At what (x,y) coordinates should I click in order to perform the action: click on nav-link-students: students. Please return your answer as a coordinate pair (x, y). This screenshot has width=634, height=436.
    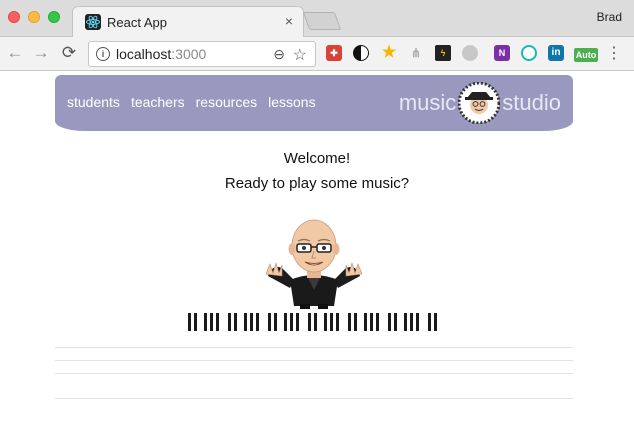
    Looking at the image, I should click on (93, 102).